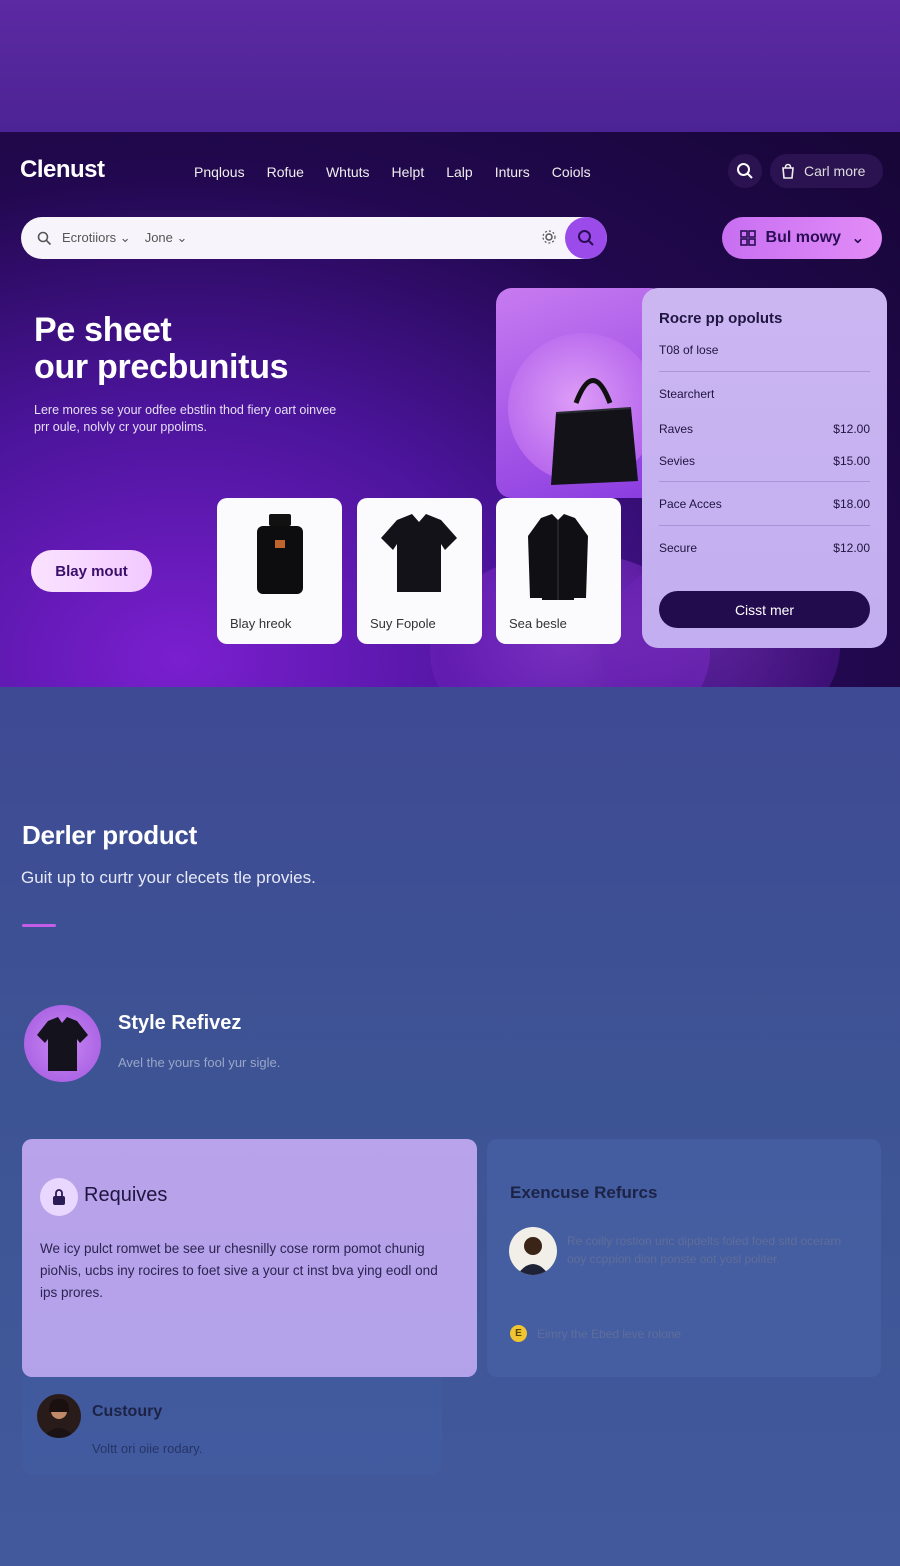 The width and height of the screenshot is (900, 1566). What do you see at coordinates (408, 172) in the screenshot?
I see `nav-item: Helpt` at bounding box center [408, 172].